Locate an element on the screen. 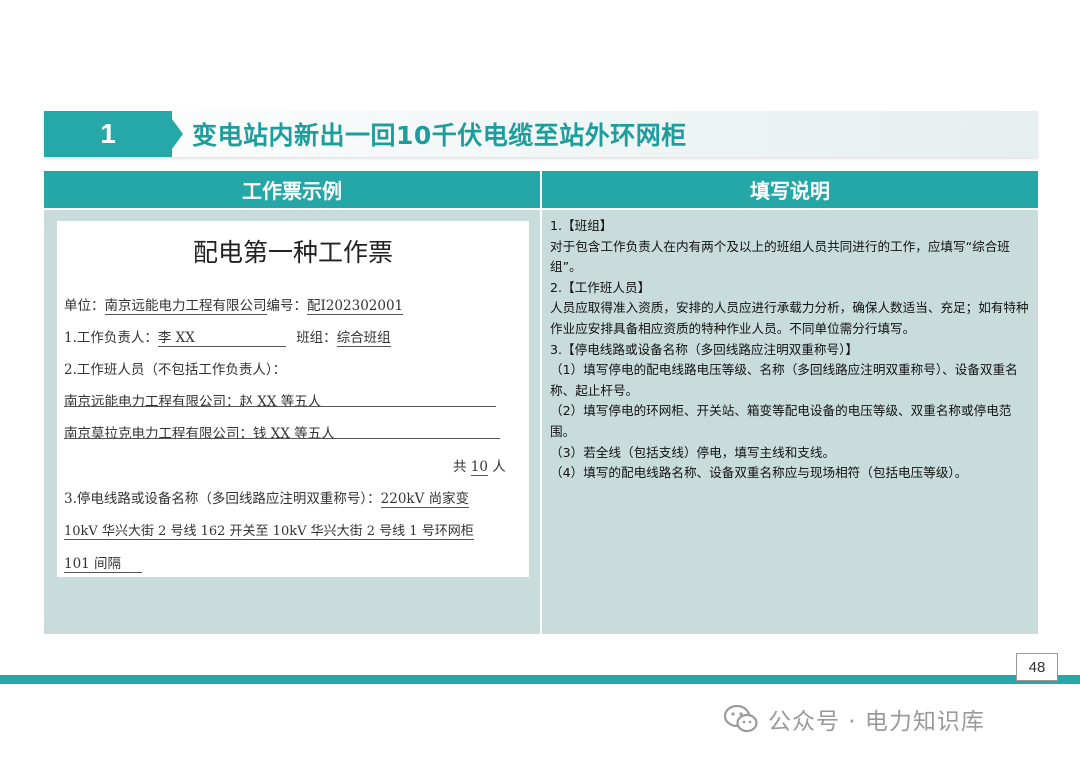 This screenshot has height=763, width=1080. ticket-unit-row: 单位：南京远能电力工程有限公司编号：配I202302001 is located at coordinates (234, 304).